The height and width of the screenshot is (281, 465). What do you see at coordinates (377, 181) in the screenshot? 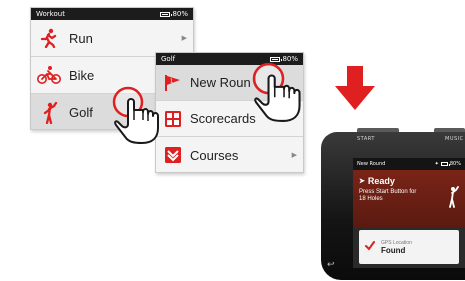
I see `ready-heading: ➤ Ready` at bounding box center [377, 181].